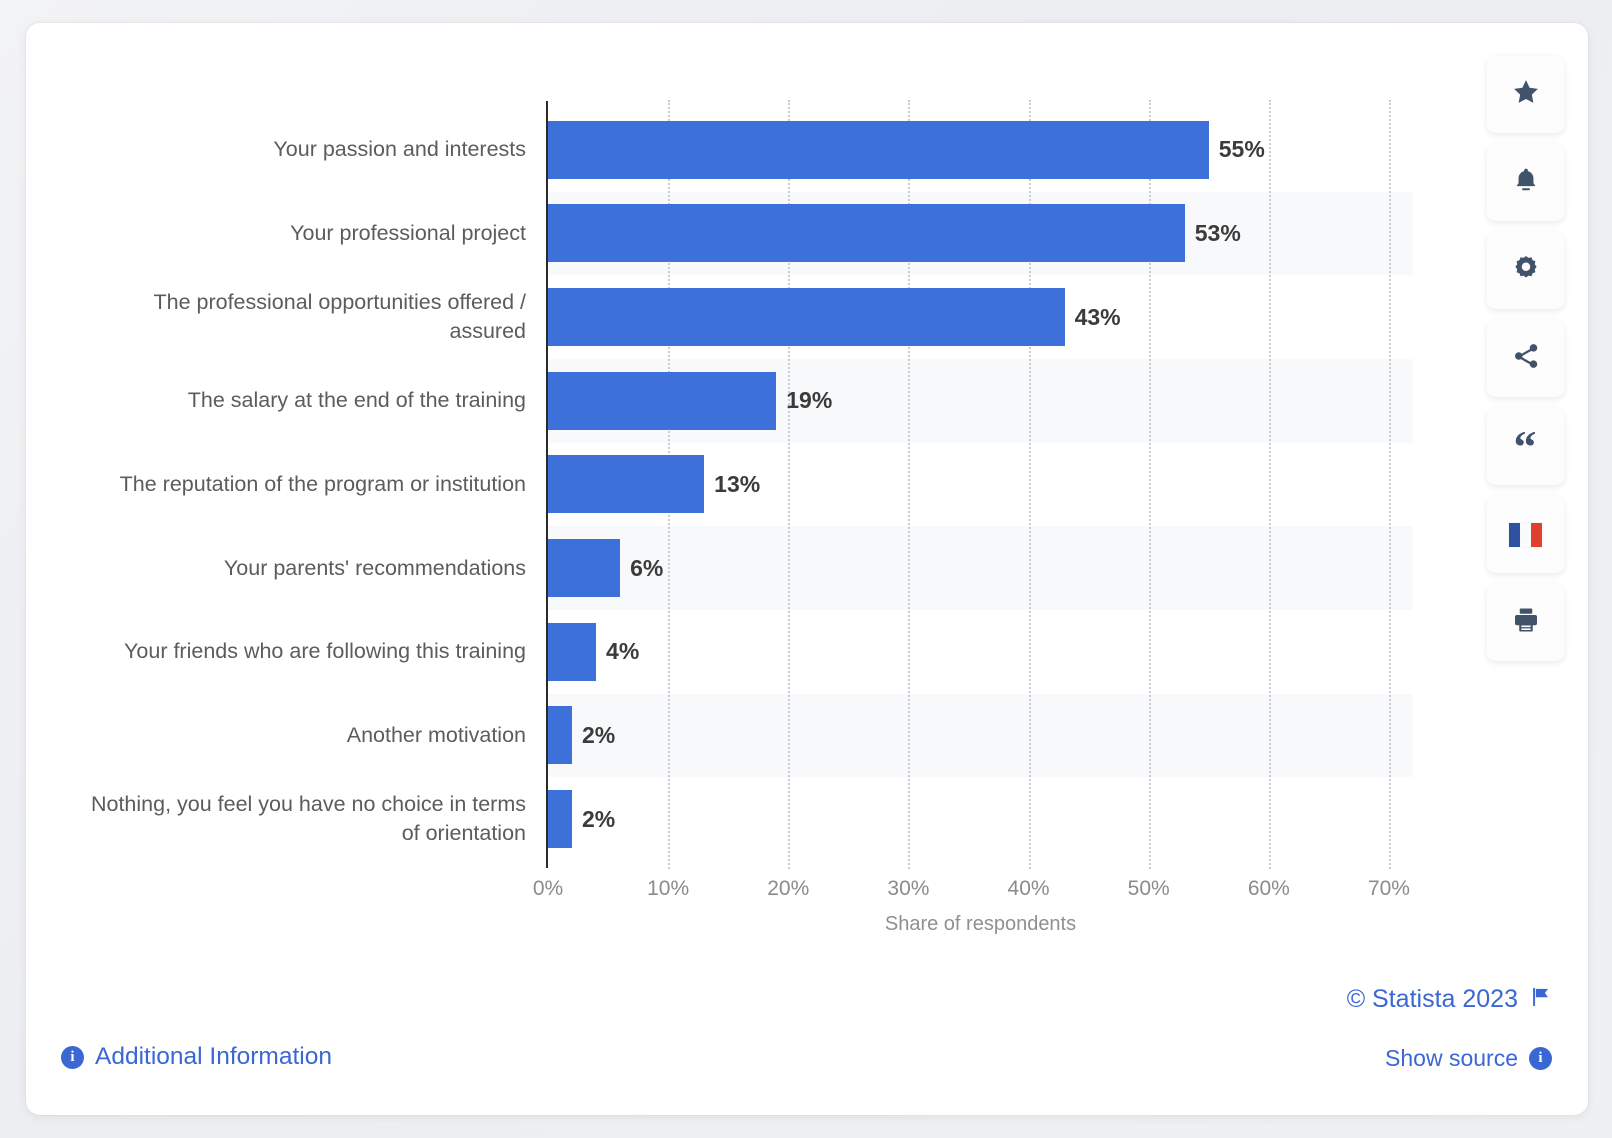  I want to click on copyright: © Statista 2023, so click(1449, 999).